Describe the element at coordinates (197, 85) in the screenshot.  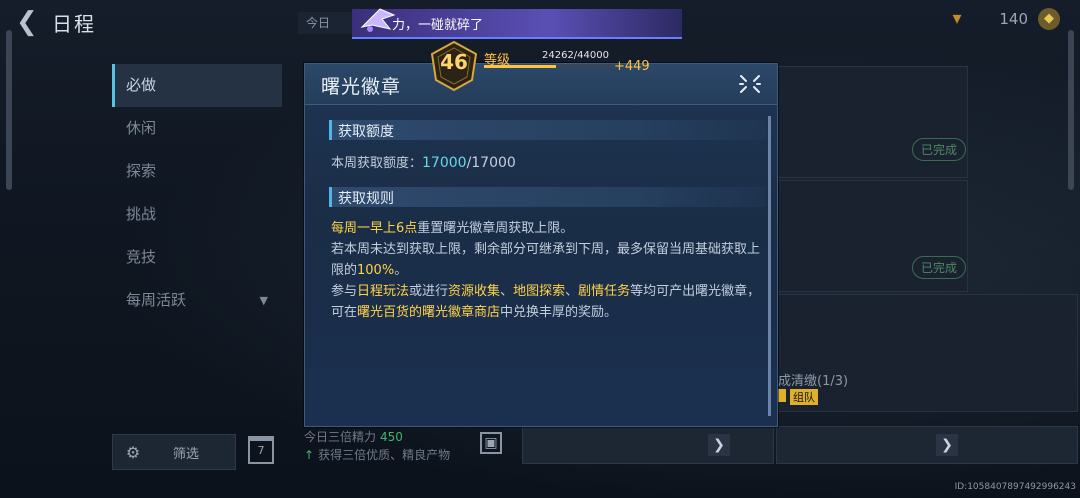
I see `menu-item-must-do: 必做` at that location.